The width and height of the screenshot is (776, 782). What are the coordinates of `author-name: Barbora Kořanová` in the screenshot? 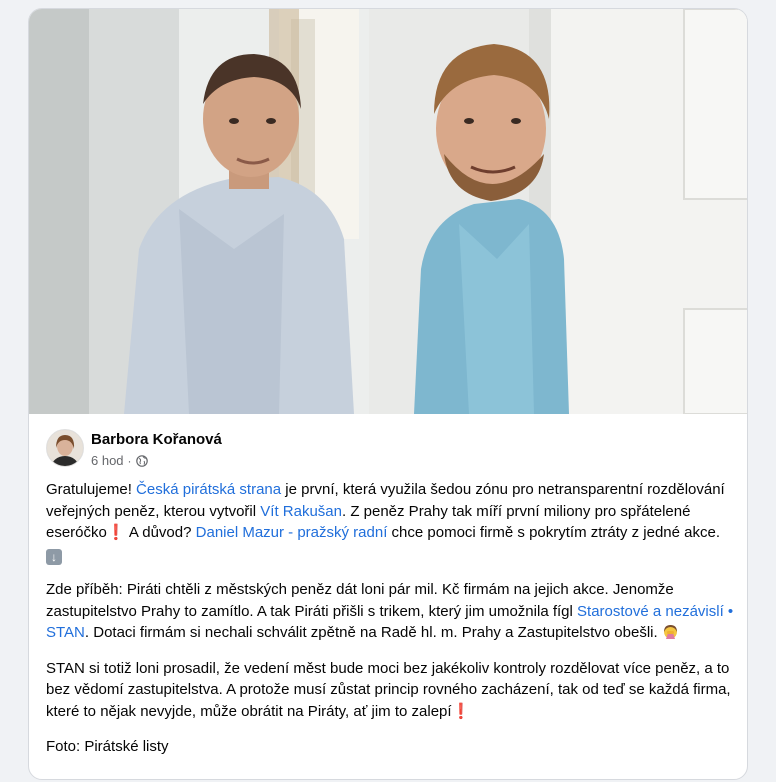 It's located at (156, 439).